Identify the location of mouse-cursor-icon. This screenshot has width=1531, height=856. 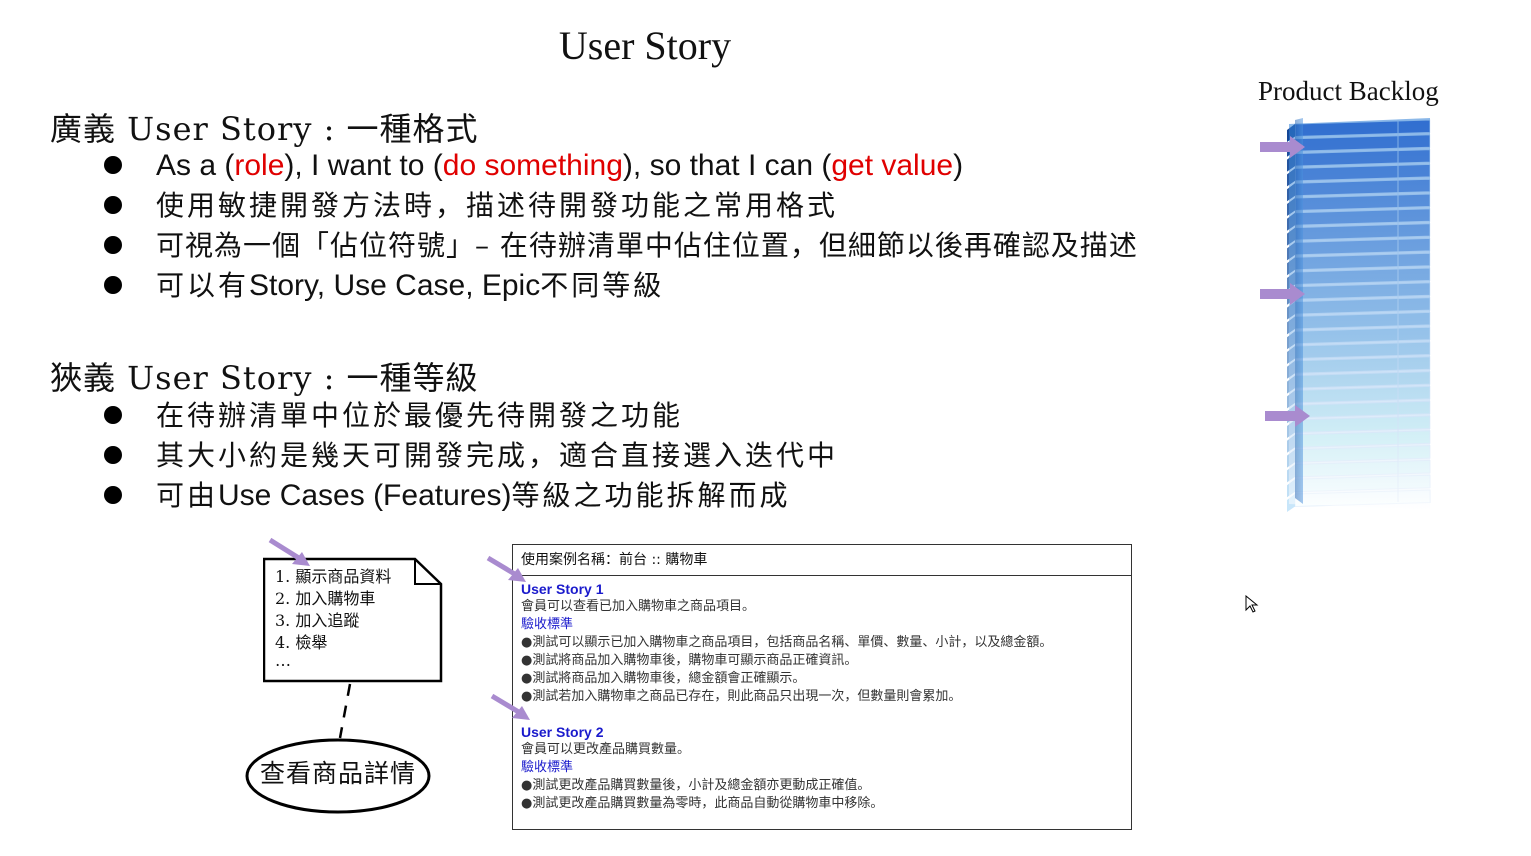
(1252, 604).